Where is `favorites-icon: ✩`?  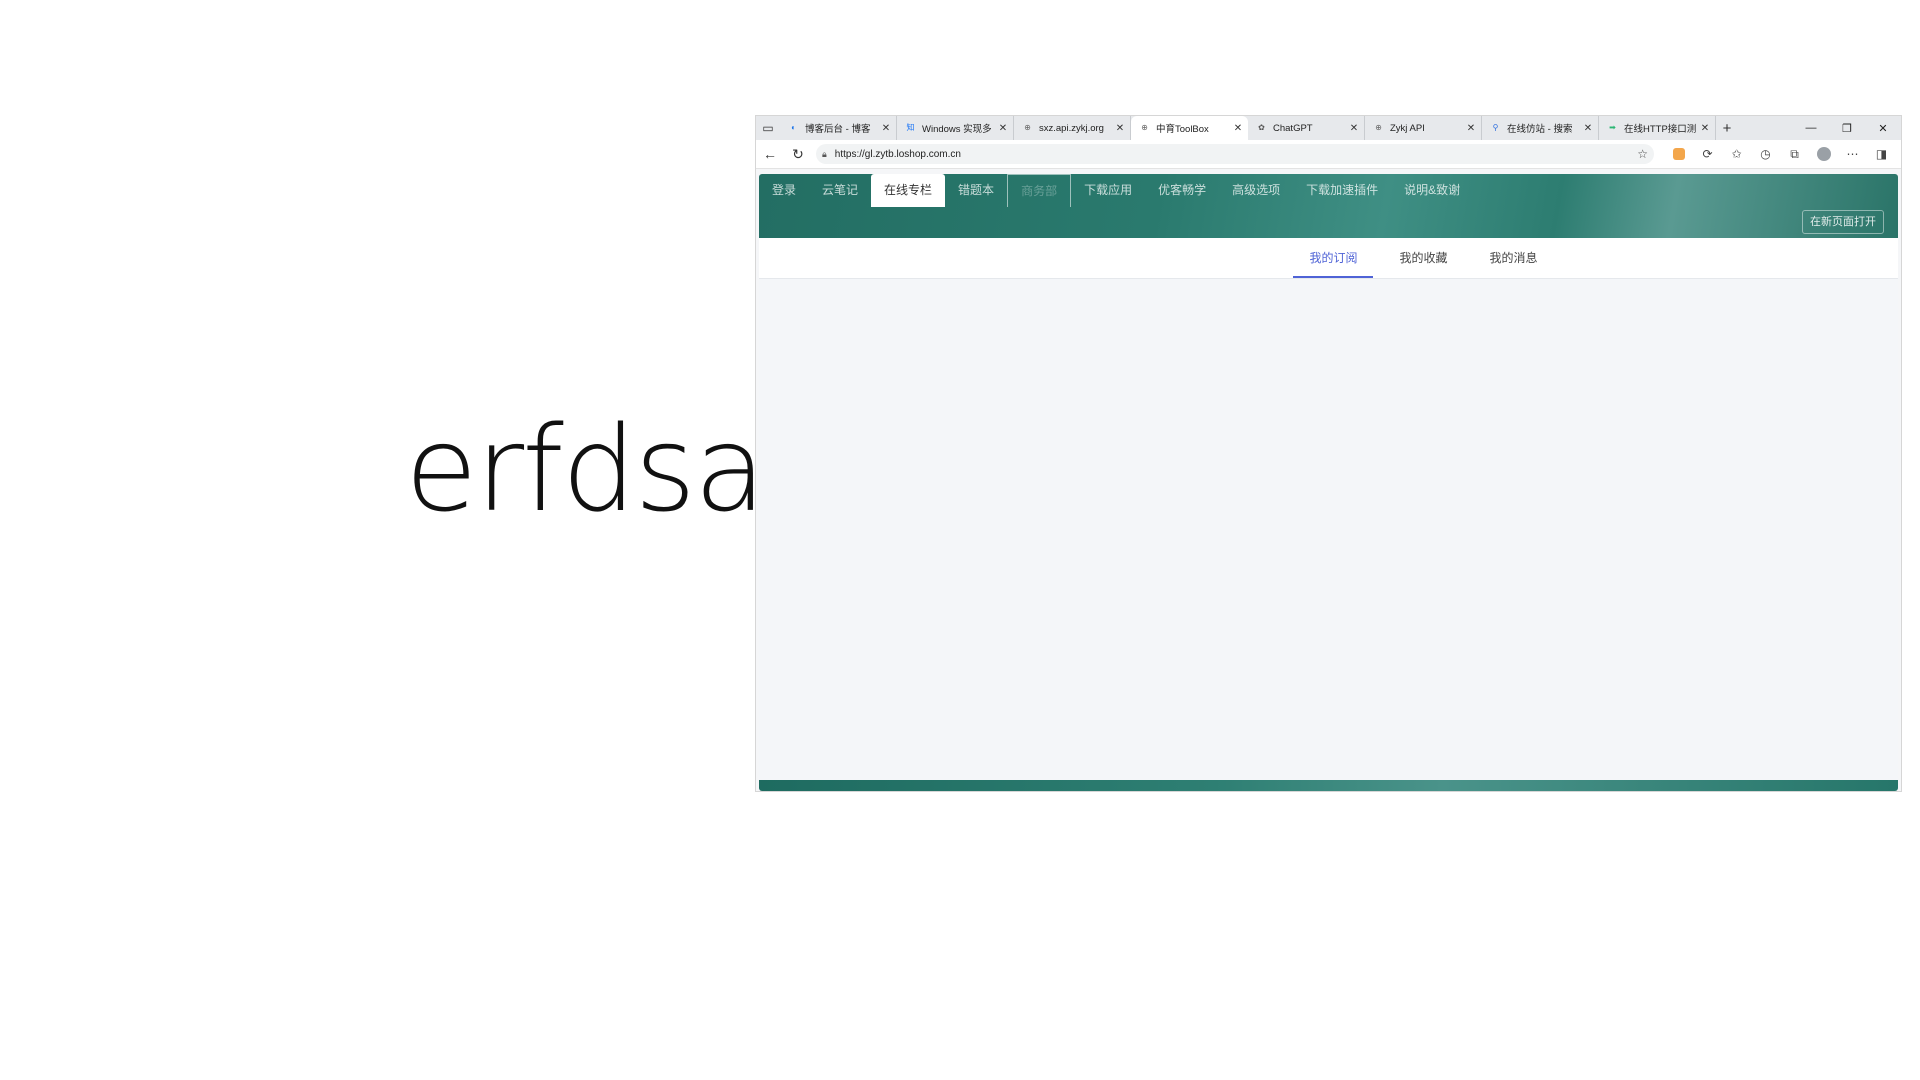
favorites-icon: ✩ is located at coordinates (1736, 154).